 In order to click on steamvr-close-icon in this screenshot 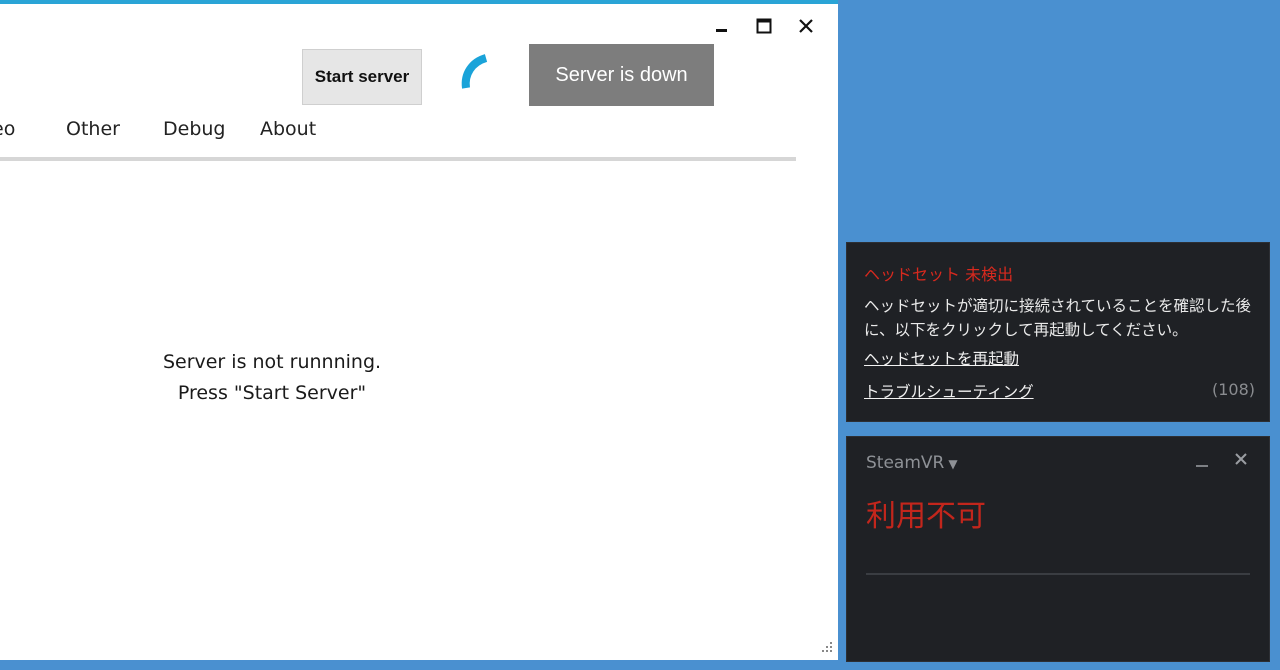, I will do `click(1241, 459)`.